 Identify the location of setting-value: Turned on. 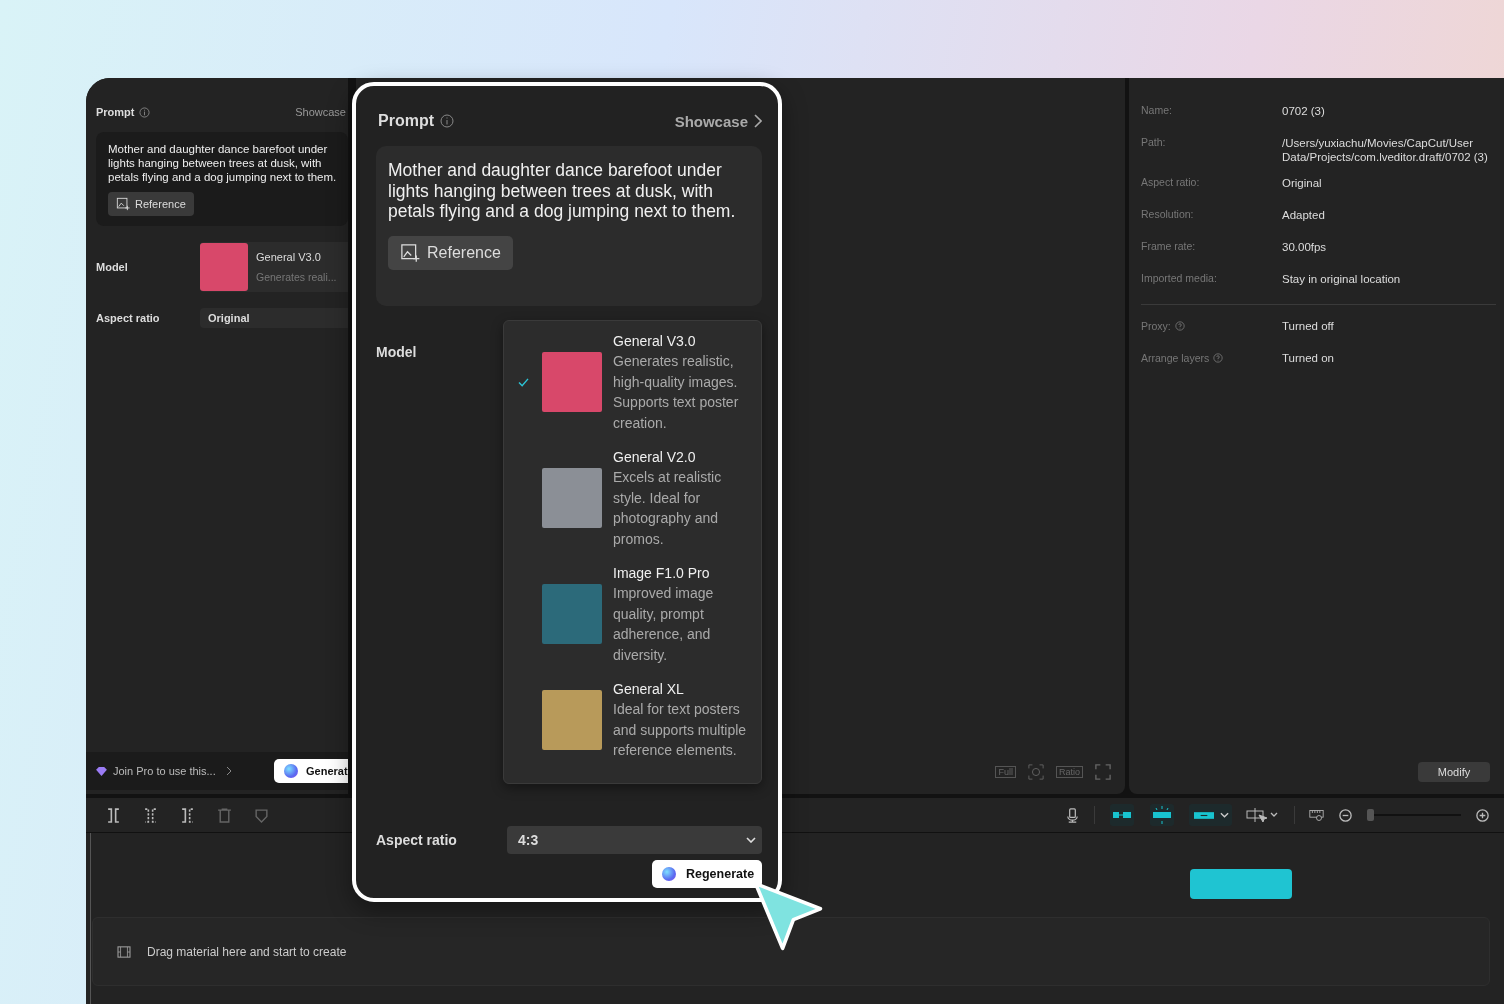
(1308, 358).